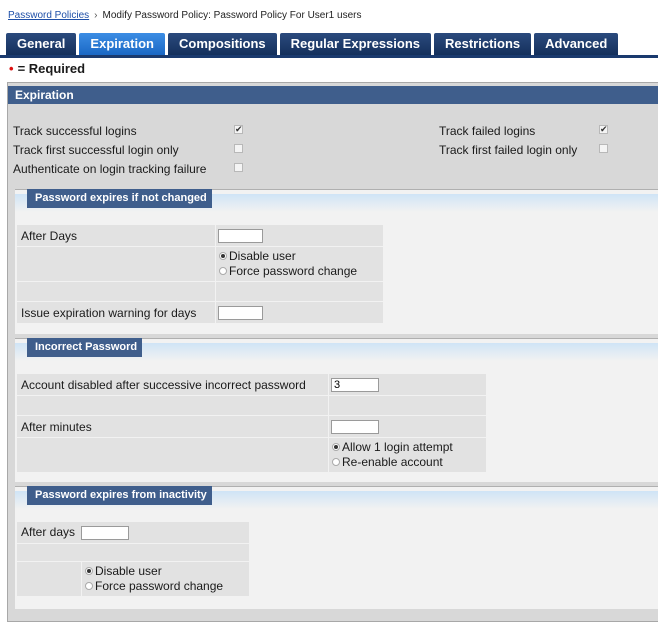  What do you see at coordinates (238, 129) in the screenshot?
I see `track-successful-logins-checkbox: ✔` at bounding box center [238, 129].